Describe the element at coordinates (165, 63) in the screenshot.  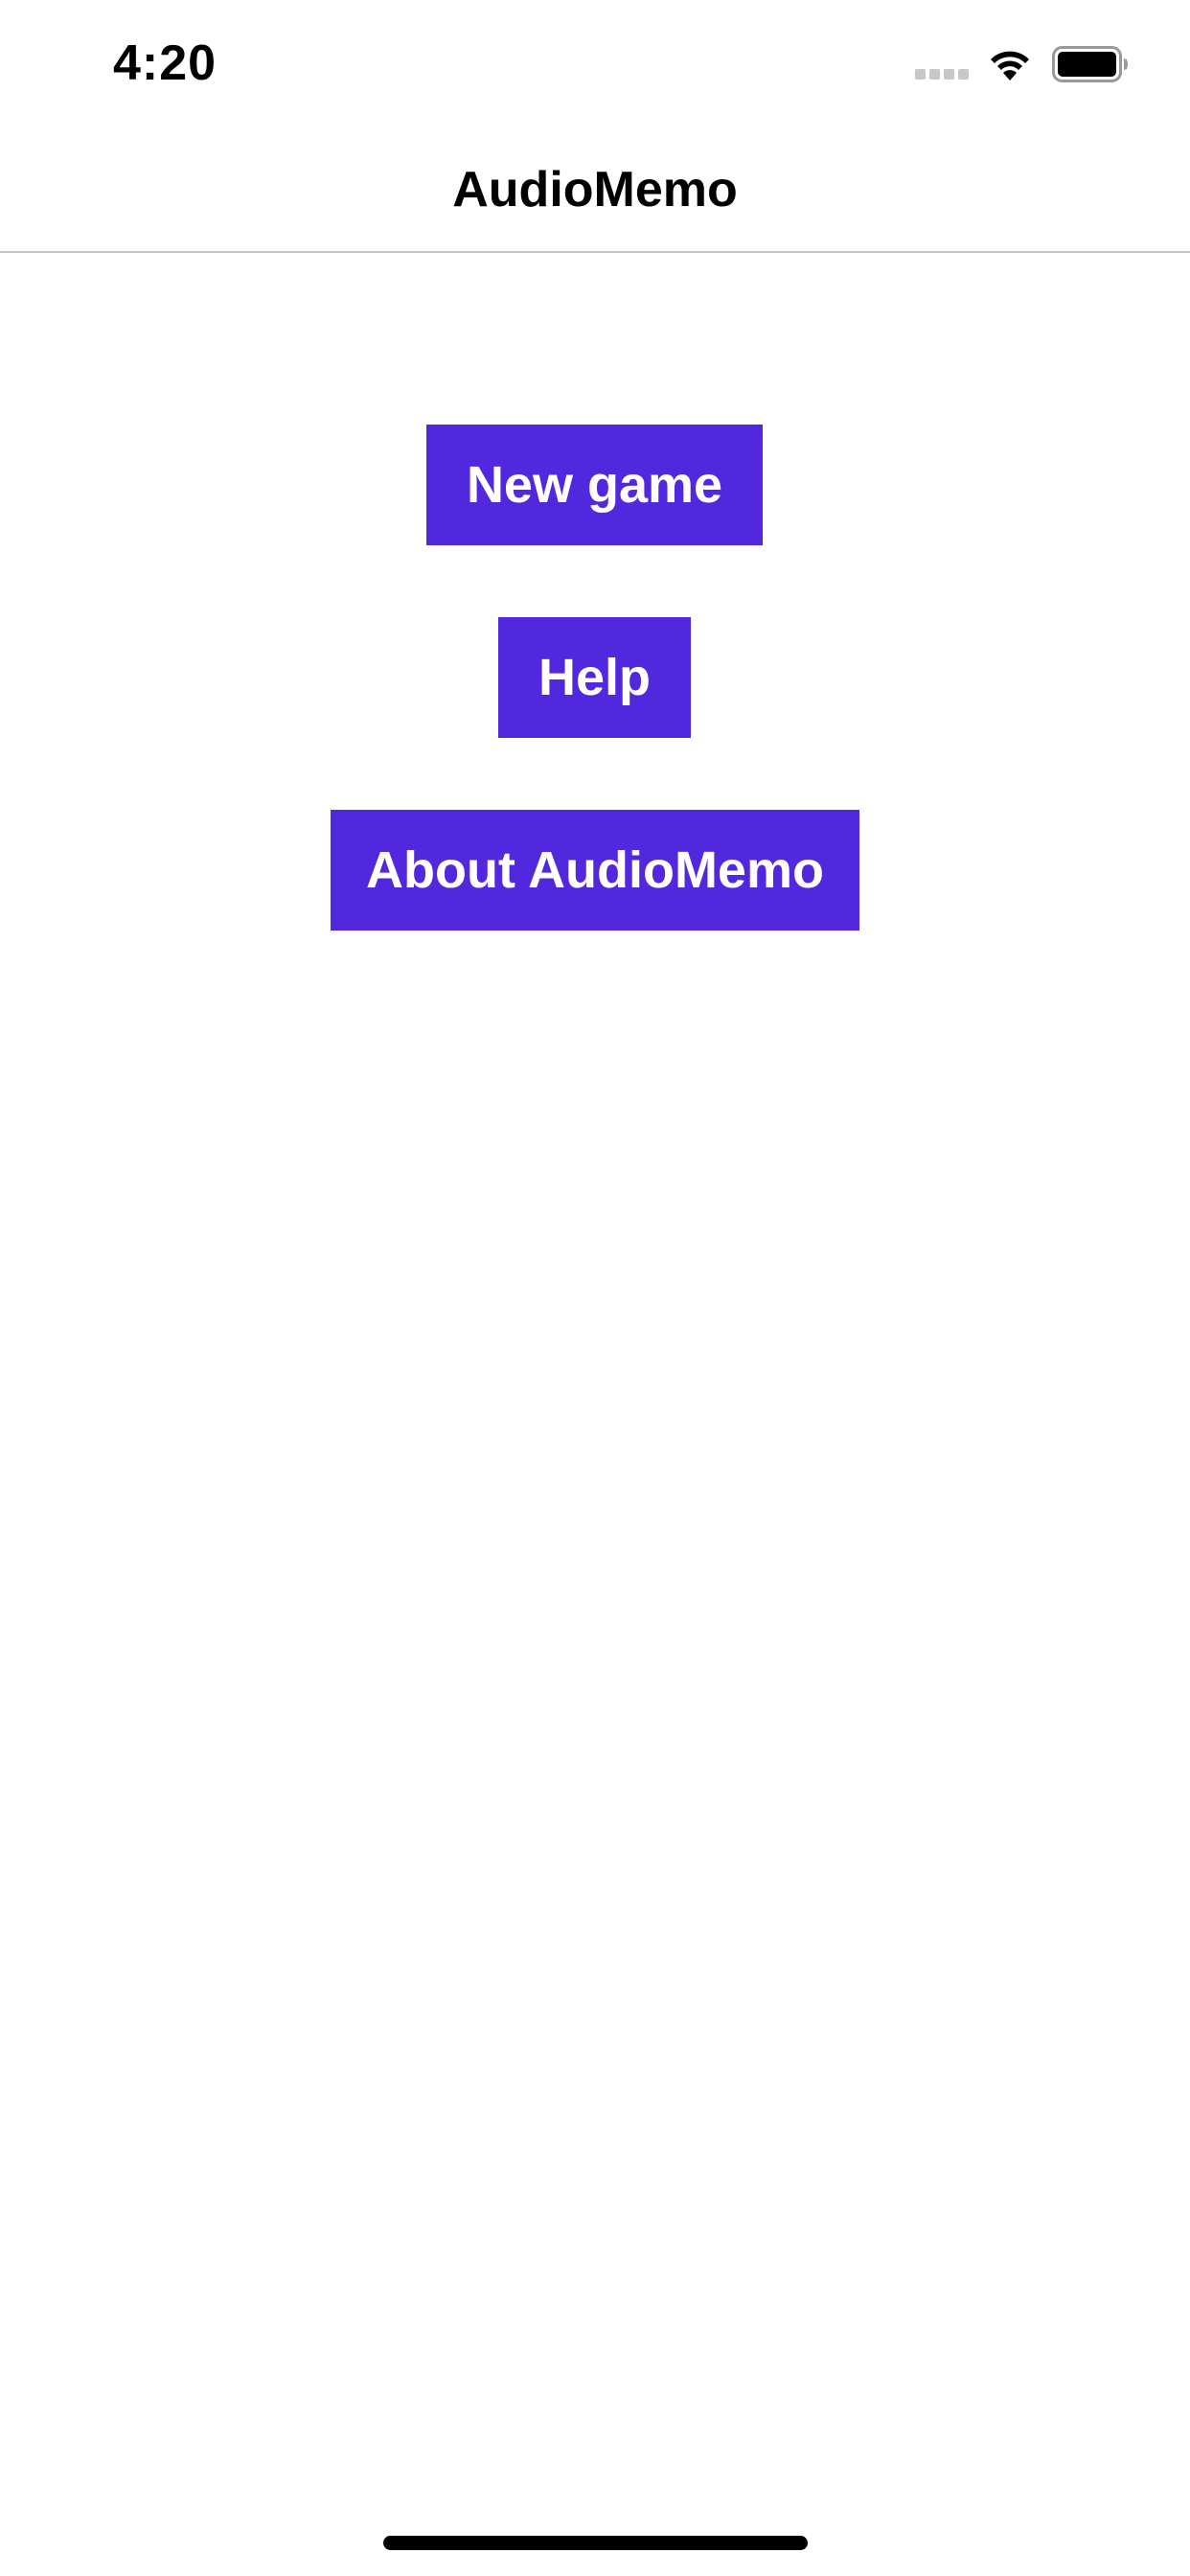
I see `status-time: 4:20` at that location.